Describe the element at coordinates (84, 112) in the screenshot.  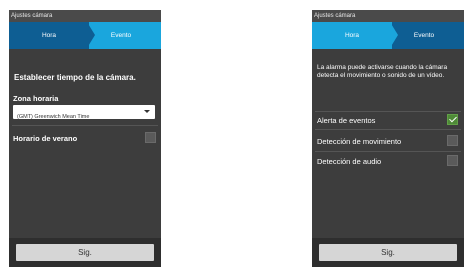
I see `timezone-select: (GMT) Greenwich Mean Time` at that location.